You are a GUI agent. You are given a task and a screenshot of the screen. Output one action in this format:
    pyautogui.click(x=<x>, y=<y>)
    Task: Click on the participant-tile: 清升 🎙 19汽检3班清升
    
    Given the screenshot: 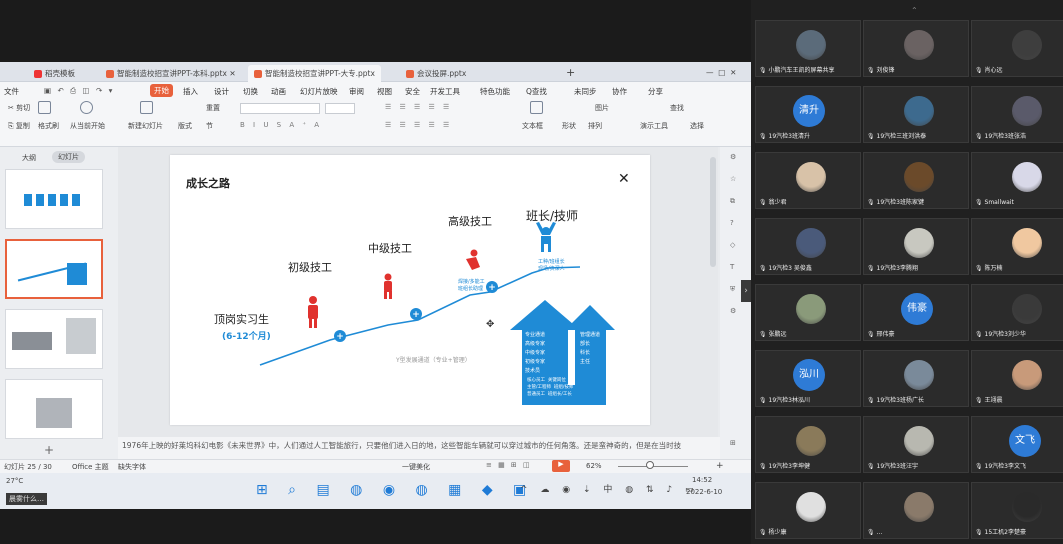 What is the action you would take?
    pyautogui.click(x=808, y=114)
    